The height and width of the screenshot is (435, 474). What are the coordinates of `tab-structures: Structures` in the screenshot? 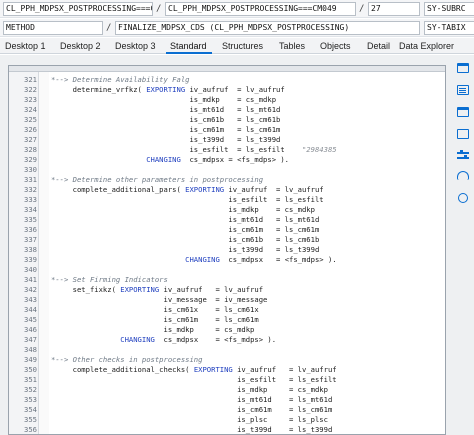 It's located at (242, 46).